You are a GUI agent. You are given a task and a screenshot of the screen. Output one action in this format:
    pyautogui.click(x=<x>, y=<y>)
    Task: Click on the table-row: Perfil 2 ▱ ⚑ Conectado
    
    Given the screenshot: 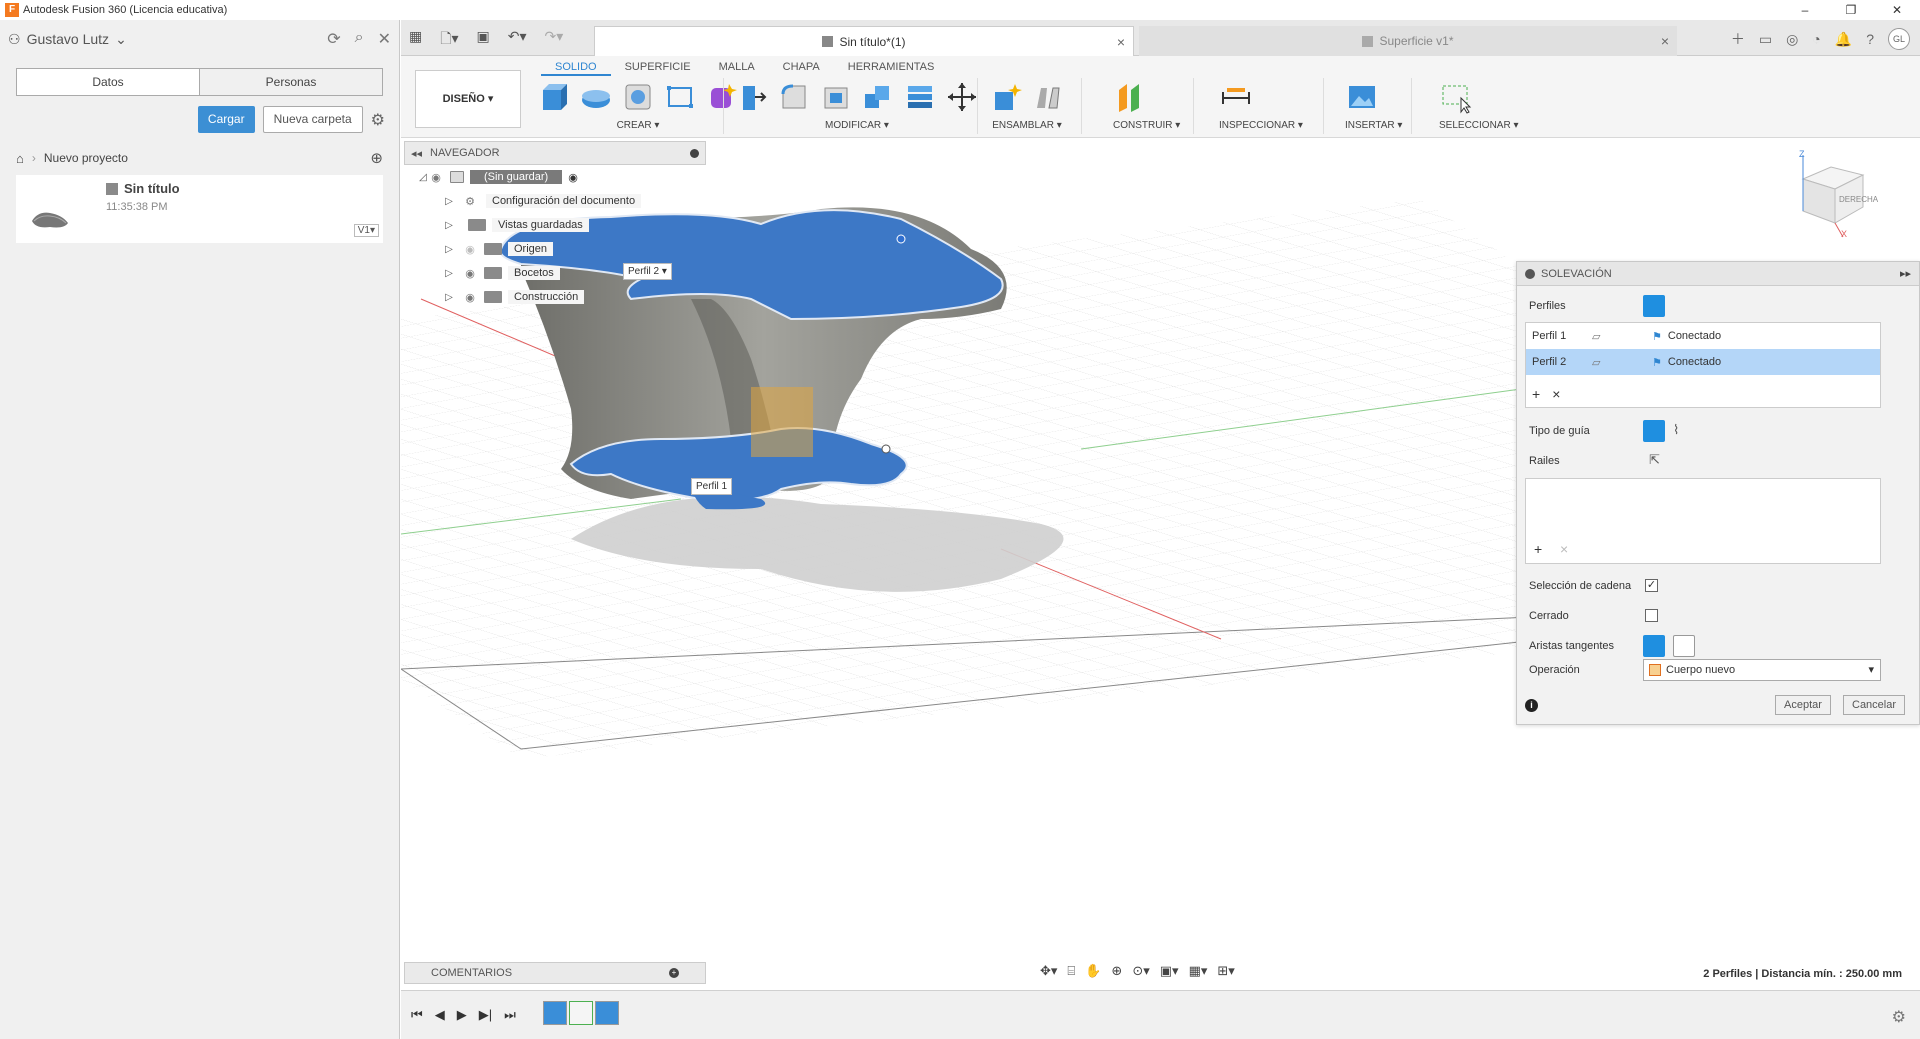 What is the action you would take?
    pyautogui.click(x=1703, y=362)
    